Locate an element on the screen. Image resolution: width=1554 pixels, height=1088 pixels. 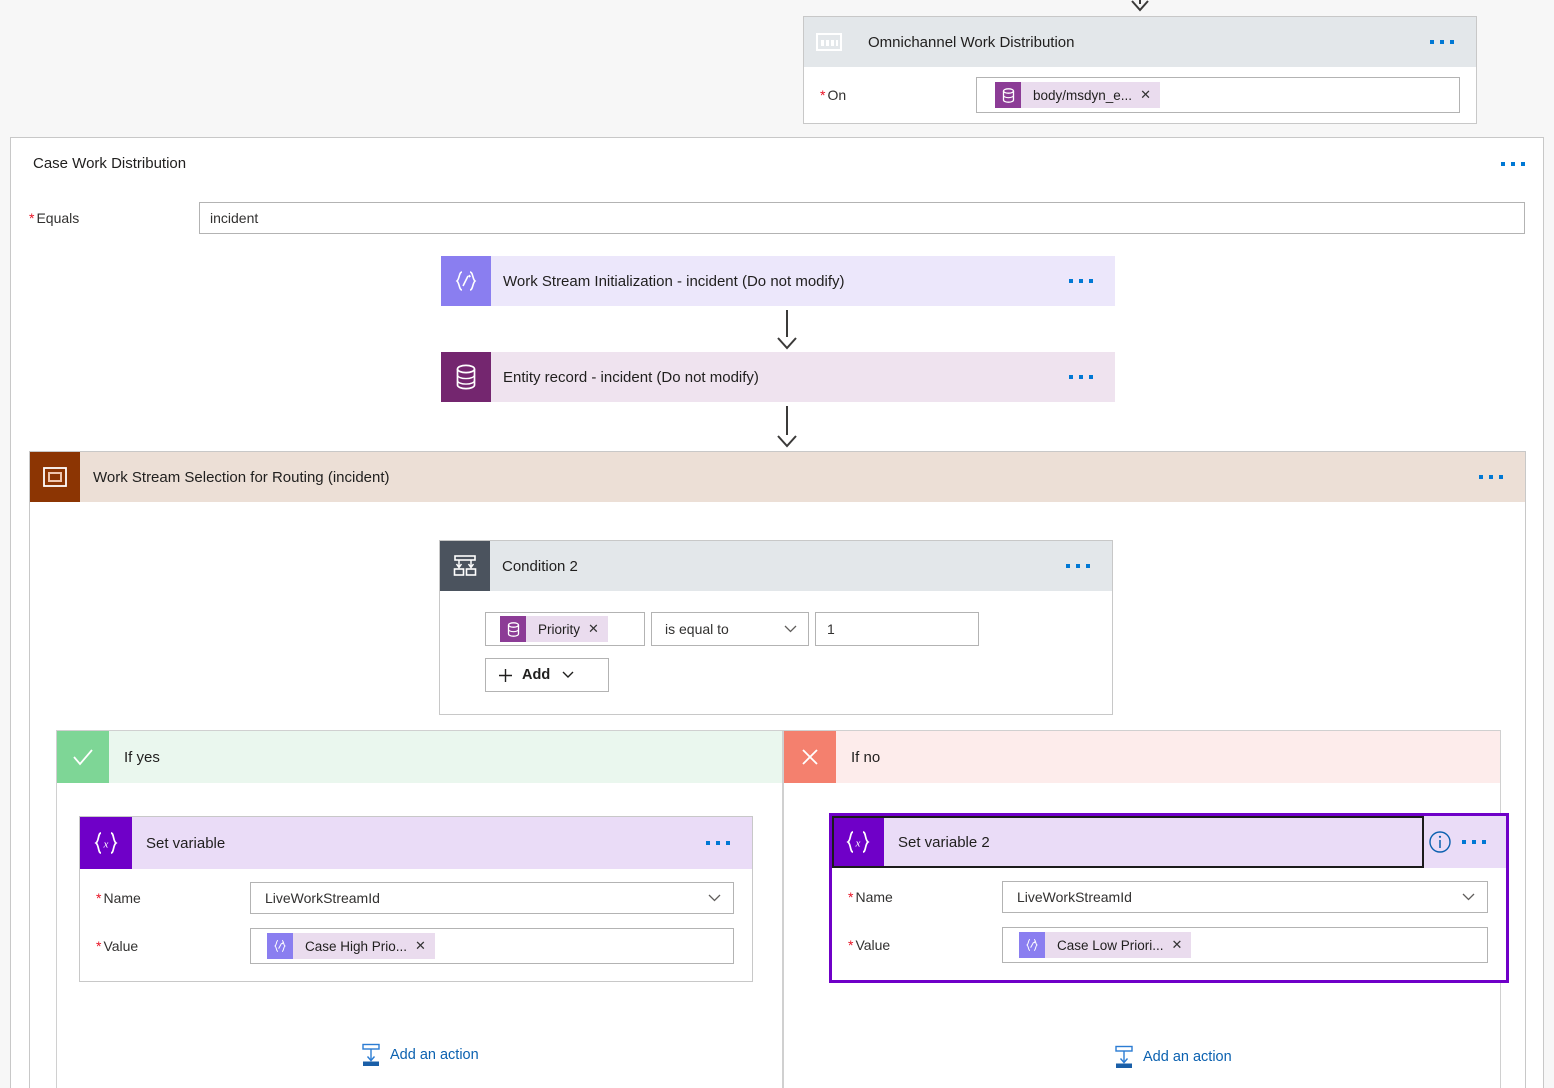
entity-record-header: Entity record - incident (Do not modify) is located at coordinates (778, 377).